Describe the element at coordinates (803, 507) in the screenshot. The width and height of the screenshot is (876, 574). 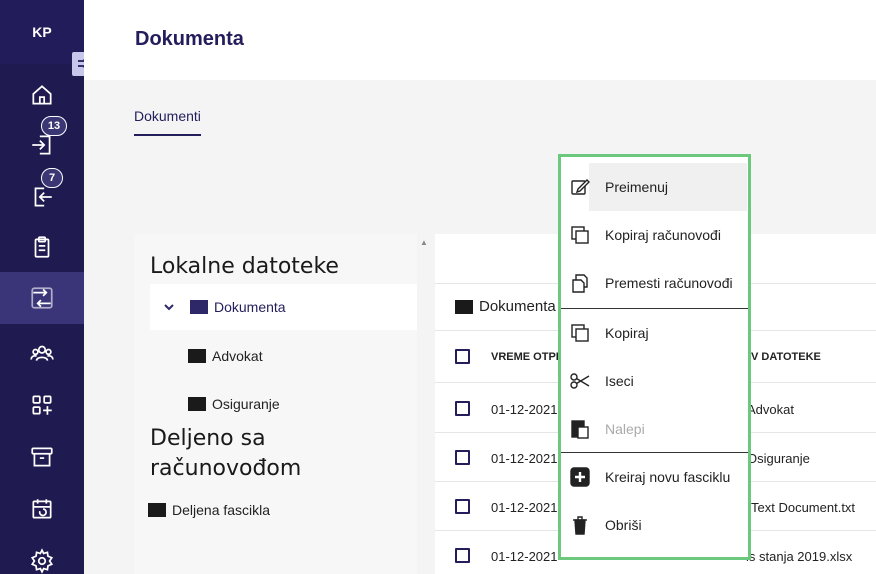
I see `row-name: Text Document.txt` at that location.